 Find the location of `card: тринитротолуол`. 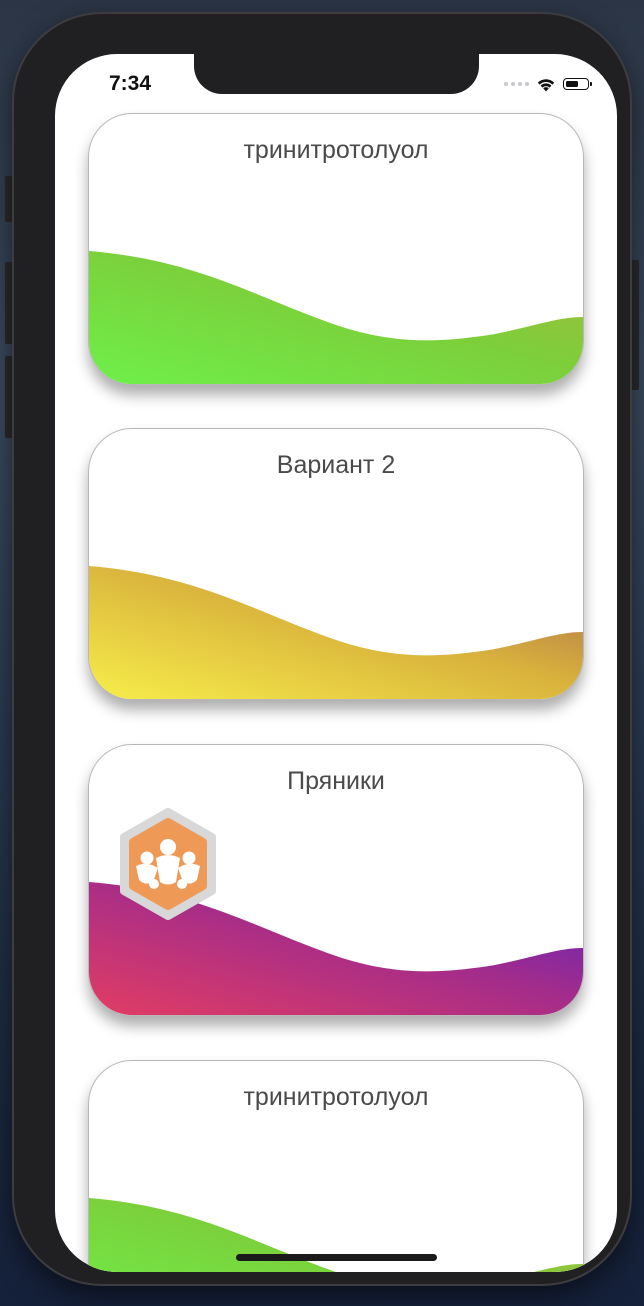

card: тринитротолуол is located at coordinates (336, 1166).